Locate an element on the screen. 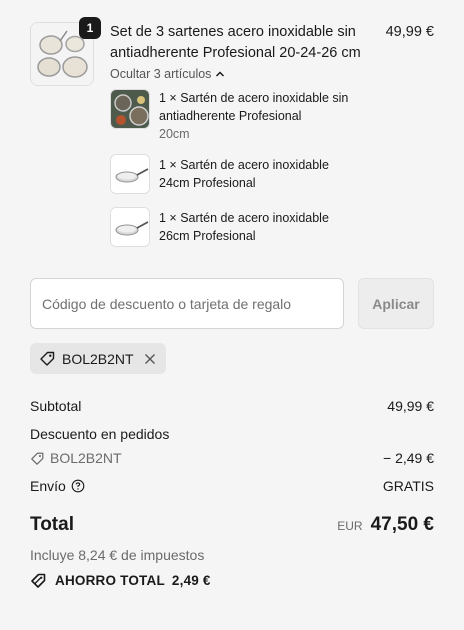 The width and height of the screenshot is (464, 630). total-amount: 47,50 € is located at coordinates (402, 524).